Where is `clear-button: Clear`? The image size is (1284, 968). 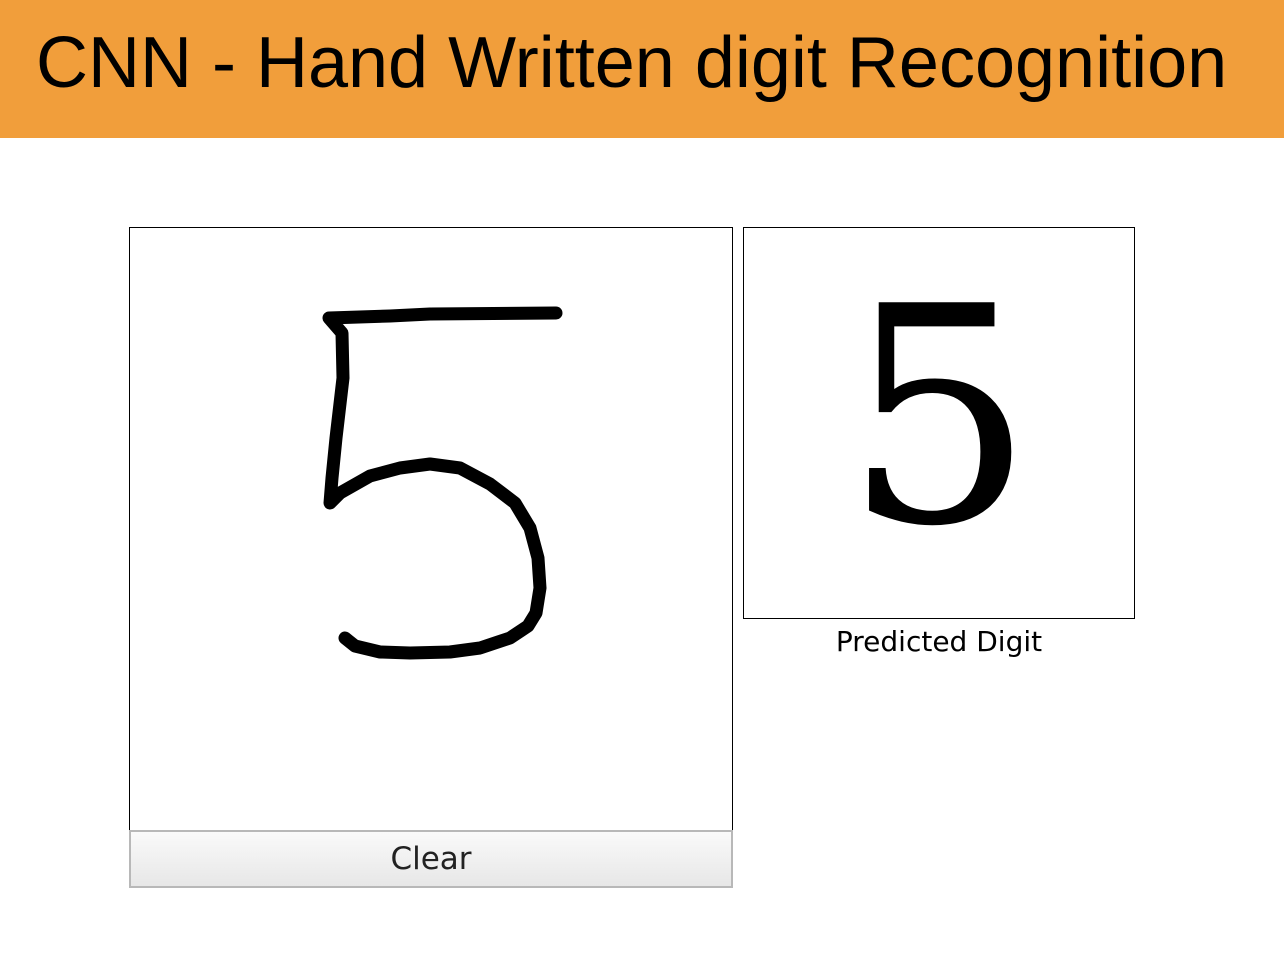
clear-button: Clear is located at coordinates (431, 859).